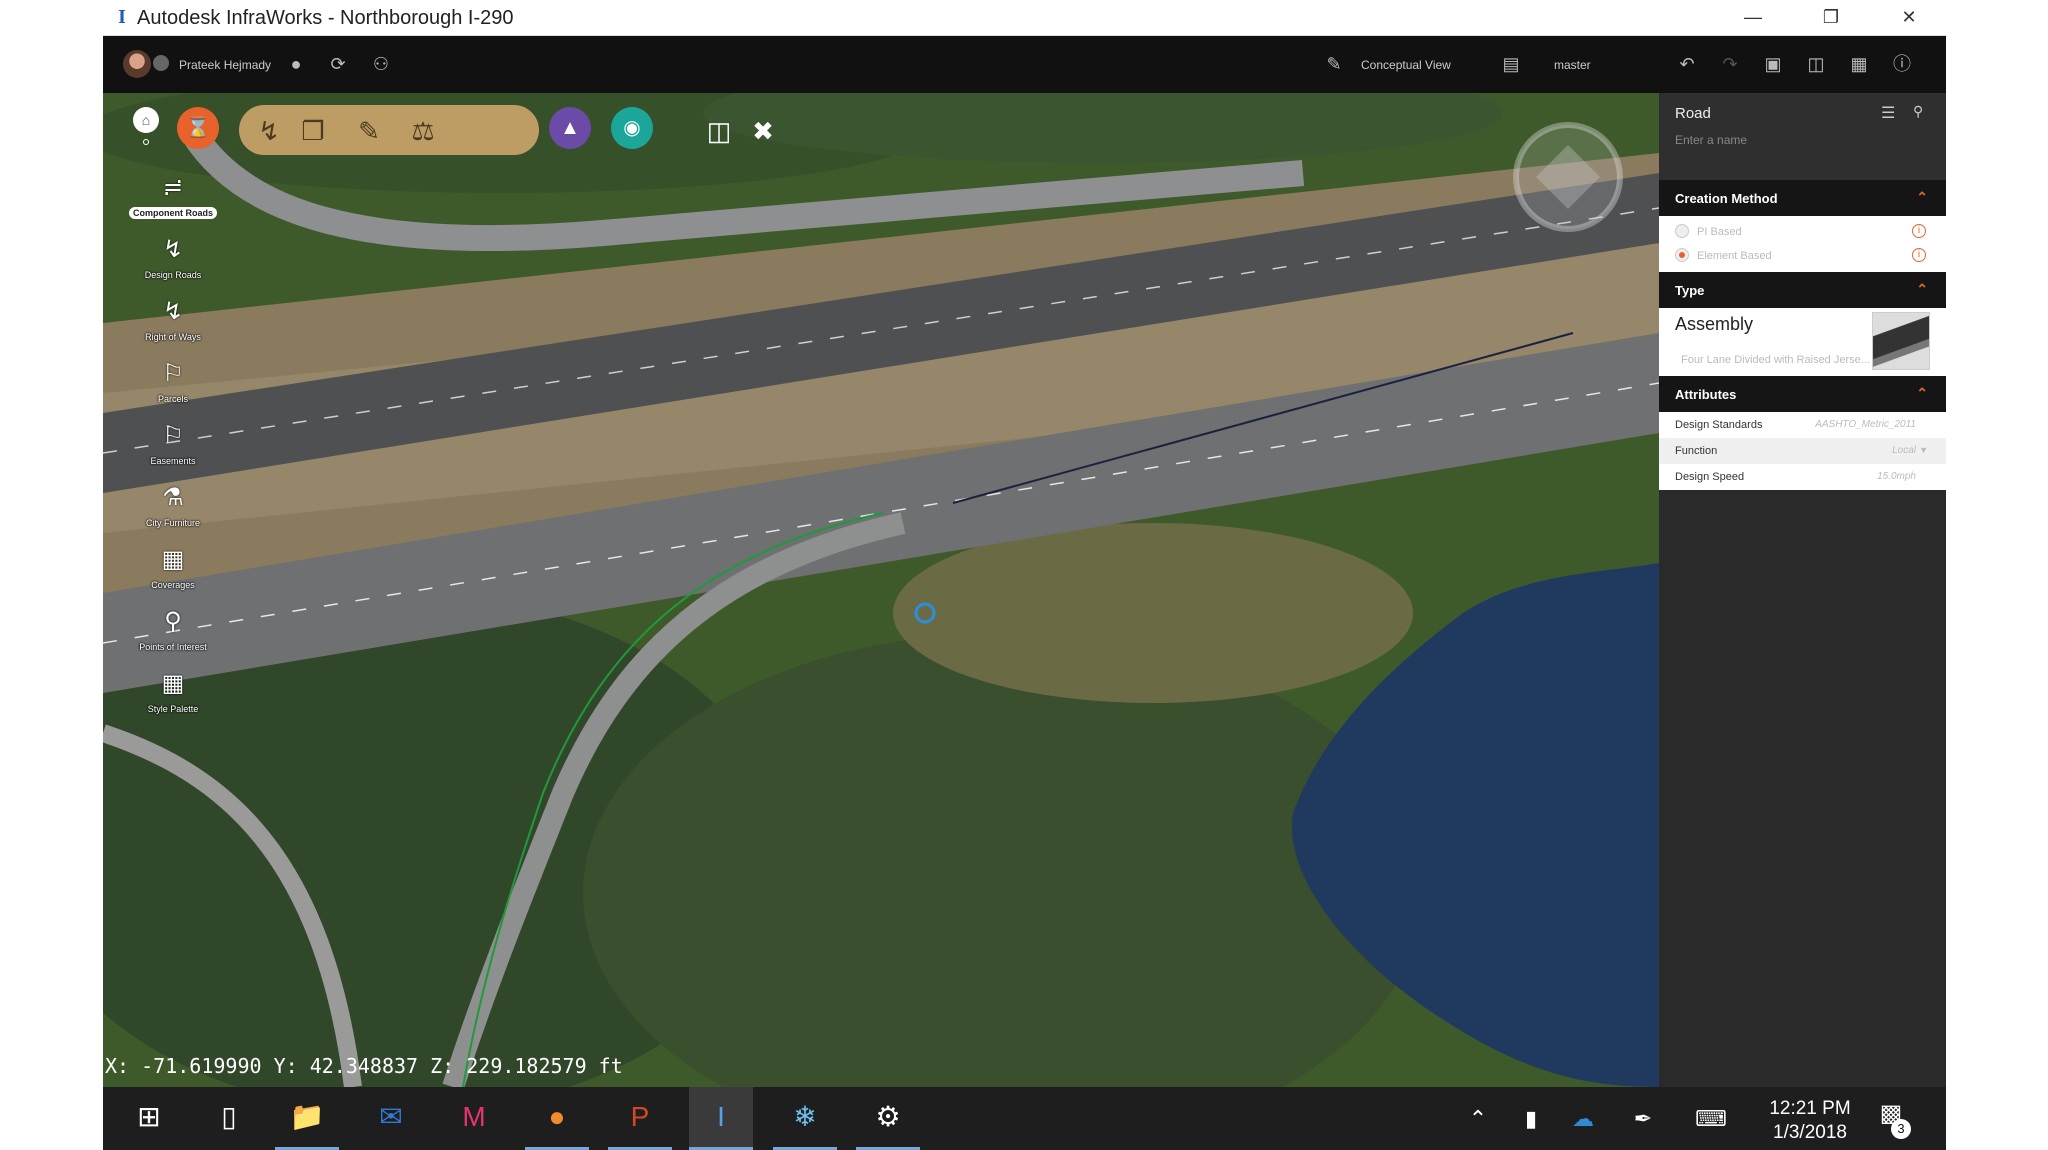  Describe the element at coordinates (1891, 1119) in the screenshot. I see `notification-center-icon: ▩ 3` at that location.